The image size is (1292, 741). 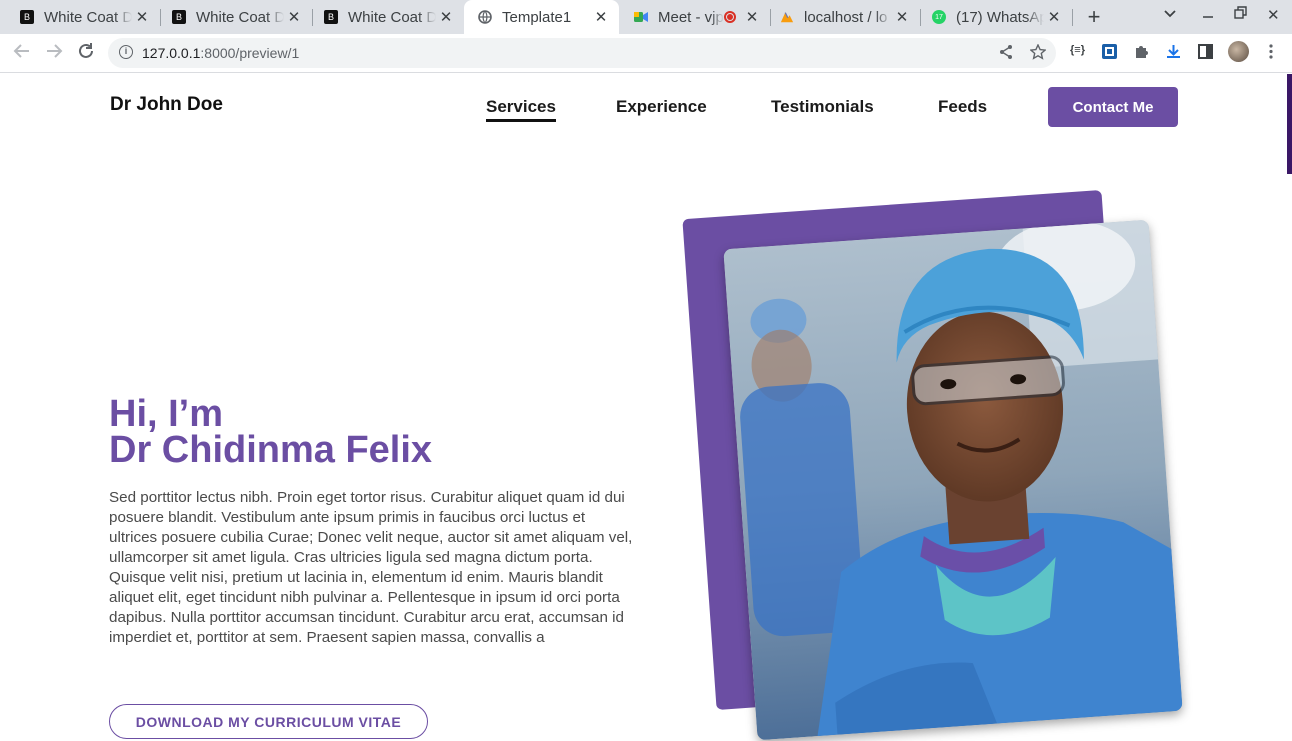 What do you see at coordinates (661, 107) in the screenshot?
I see `nav-experience: Experience` at bounding box center [661, 107].